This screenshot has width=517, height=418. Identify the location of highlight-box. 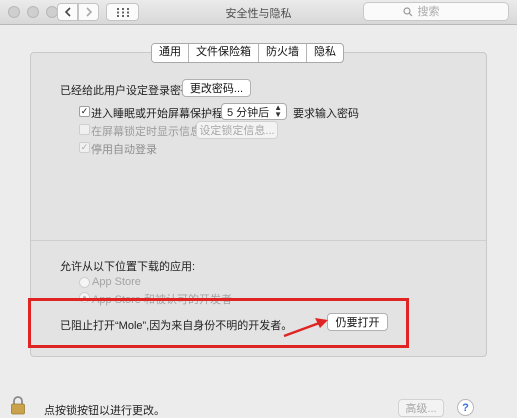
(218, 323).